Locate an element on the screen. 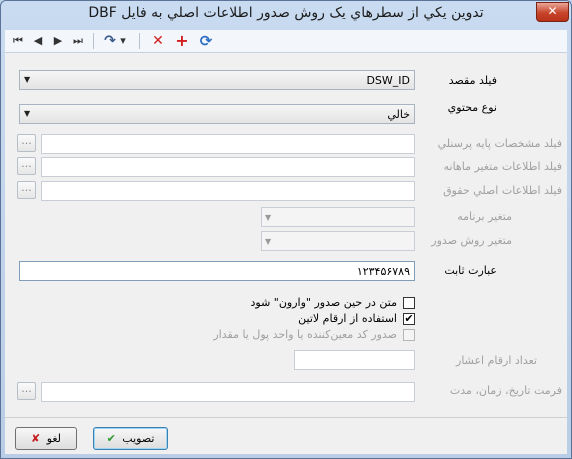 Image resolution: width=572 pixels, height=459 pixels. first-record-icon: ⏮ is located at coordinates (18, 41).